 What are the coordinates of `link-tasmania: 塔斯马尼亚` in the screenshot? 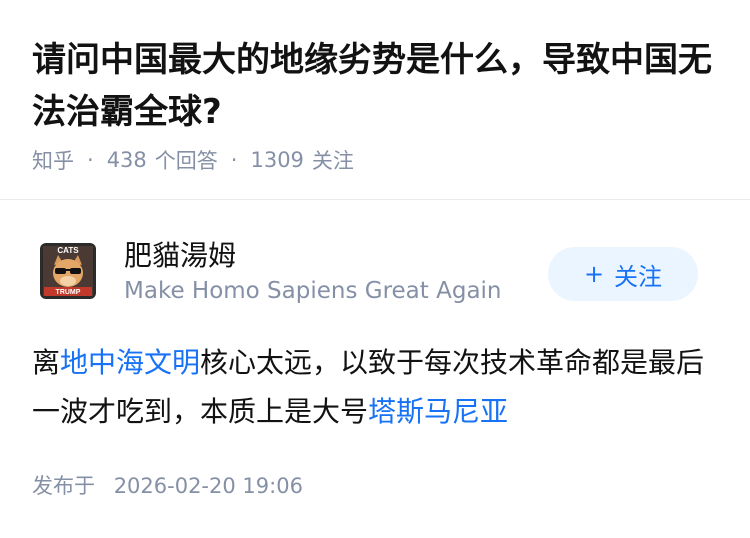 It's located at (438, 411).